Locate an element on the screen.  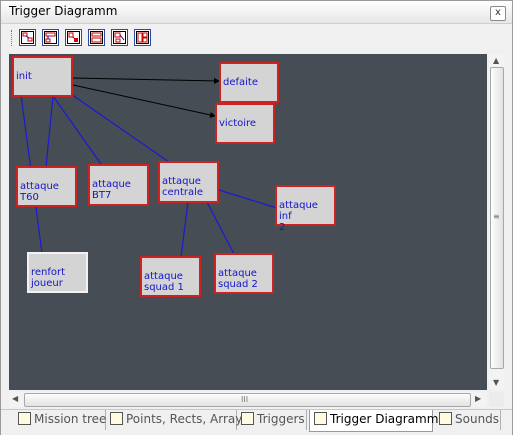
points-rects-arrays-icon is located at coordinates (116, 418).